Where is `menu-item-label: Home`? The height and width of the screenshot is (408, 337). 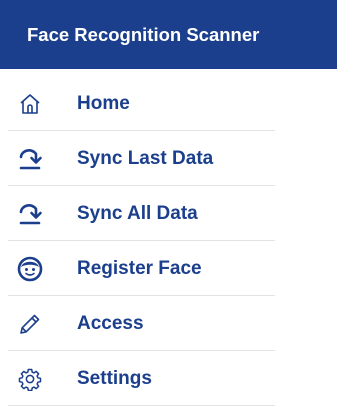 menu-item-label: Home is located at coordinates (103, 103).